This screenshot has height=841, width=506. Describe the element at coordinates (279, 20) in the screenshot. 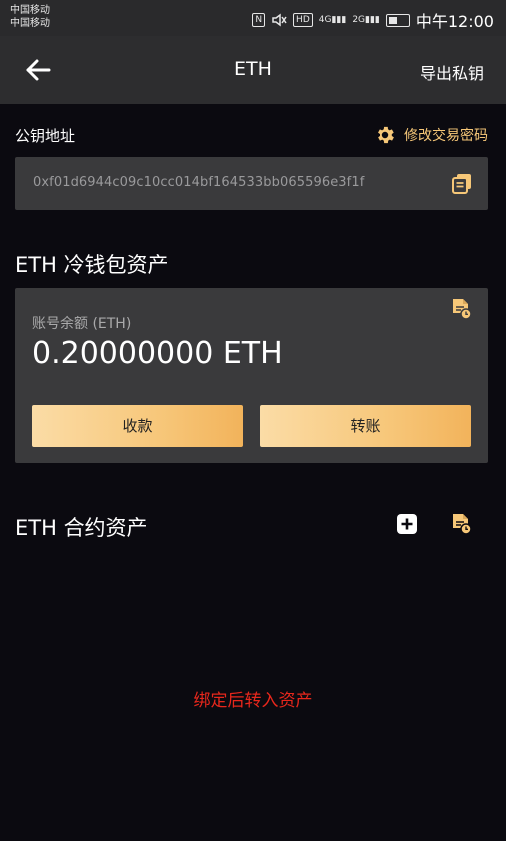

I see `mute-icon` at that location.